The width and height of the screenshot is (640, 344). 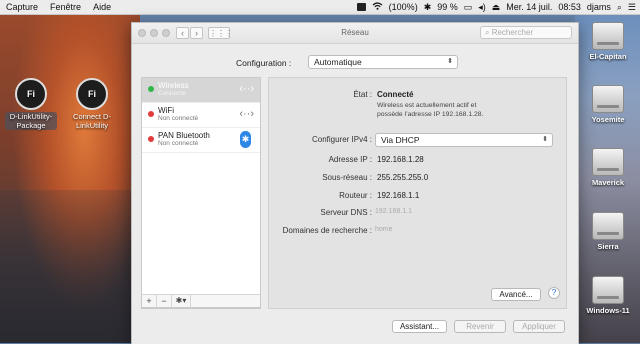 I want to click on configuration-select: Automatique ⬍, so click(x=383, y=62).